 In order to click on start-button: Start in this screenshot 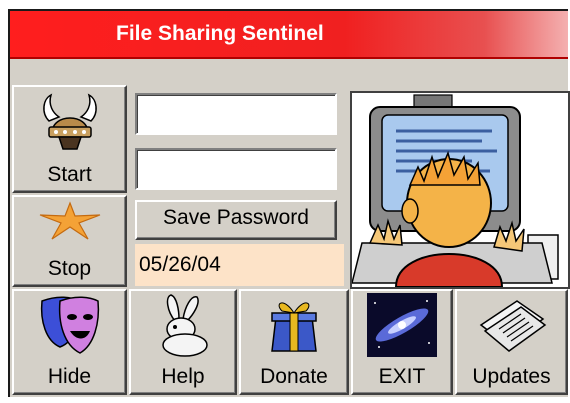, I will do `click(69, 139)`.